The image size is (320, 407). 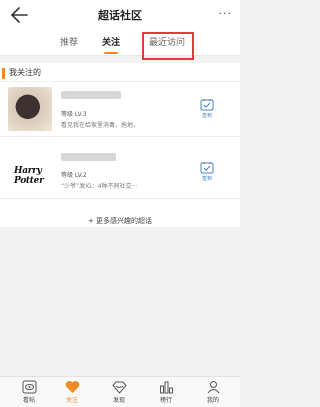 I want to click on latest-post-text: 看见我在给家里消毒，拖地，, so click(x=100, y=125).